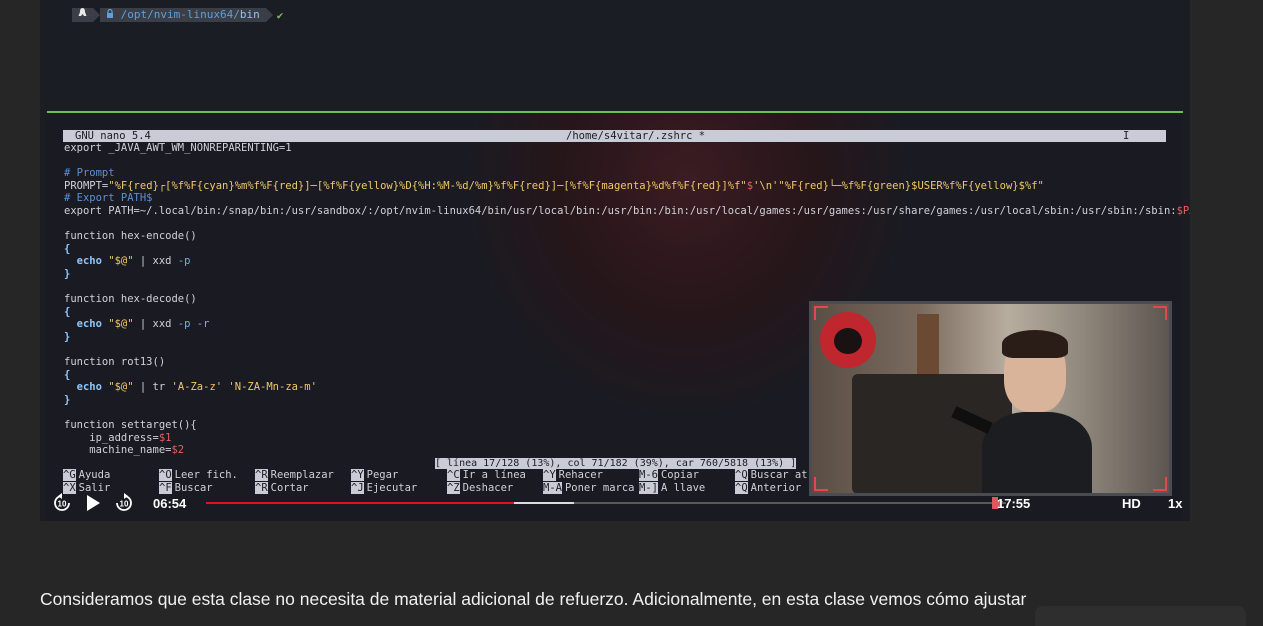  I want to click on shortcut-key: ^C, so click(453, 475).